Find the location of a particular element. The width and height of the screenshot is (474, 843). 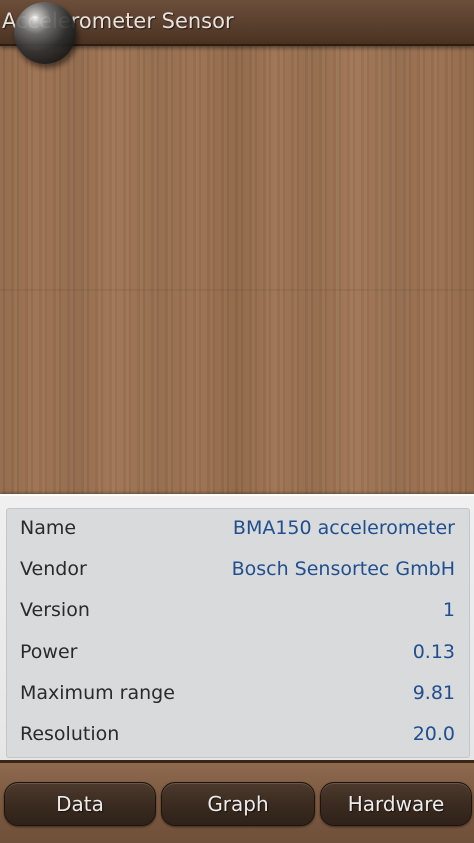

info-label: Vendor is located at coordinates (53, 569).